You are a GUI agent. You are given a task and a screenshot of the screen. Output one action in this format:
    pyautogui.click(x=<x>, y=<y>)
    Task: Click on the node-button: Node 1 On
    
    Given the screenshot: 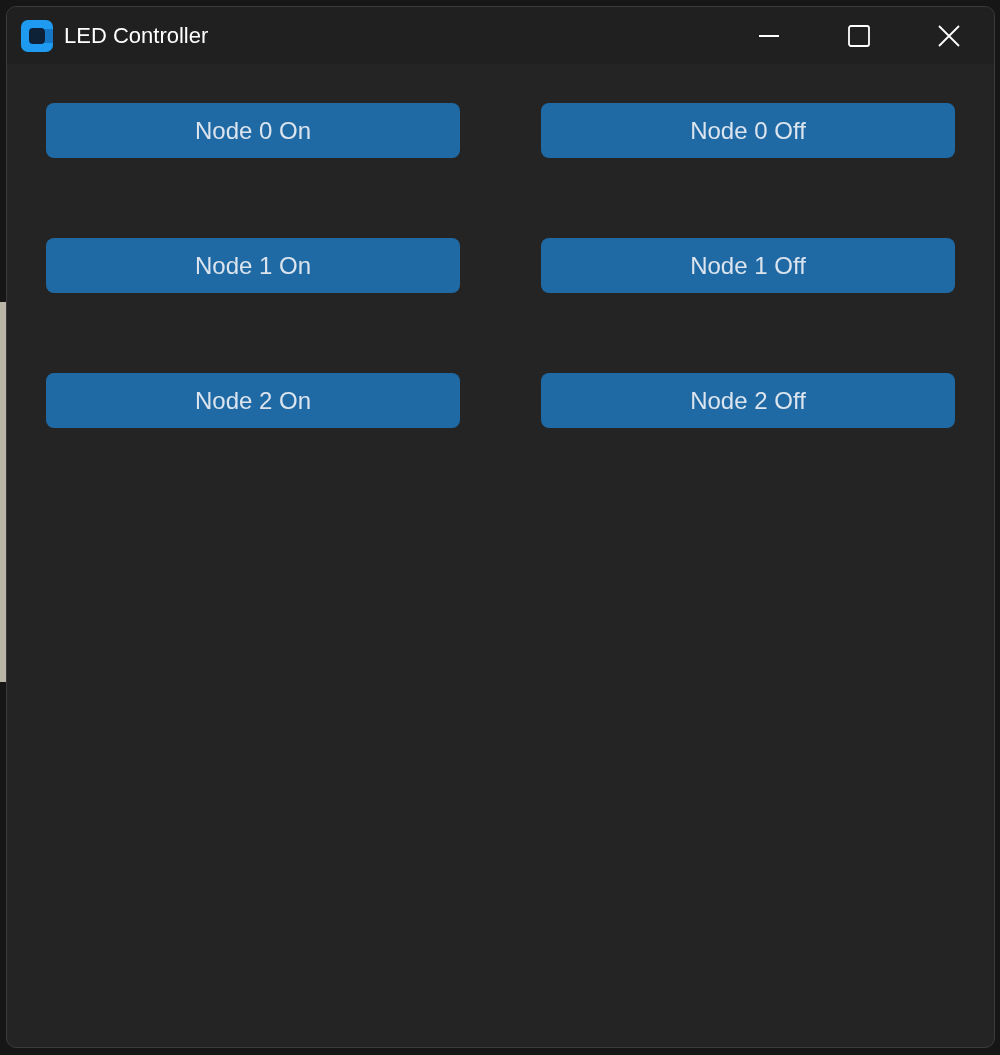 What is the action you would take?
    pyautogui.click(x=253, y=265)
    